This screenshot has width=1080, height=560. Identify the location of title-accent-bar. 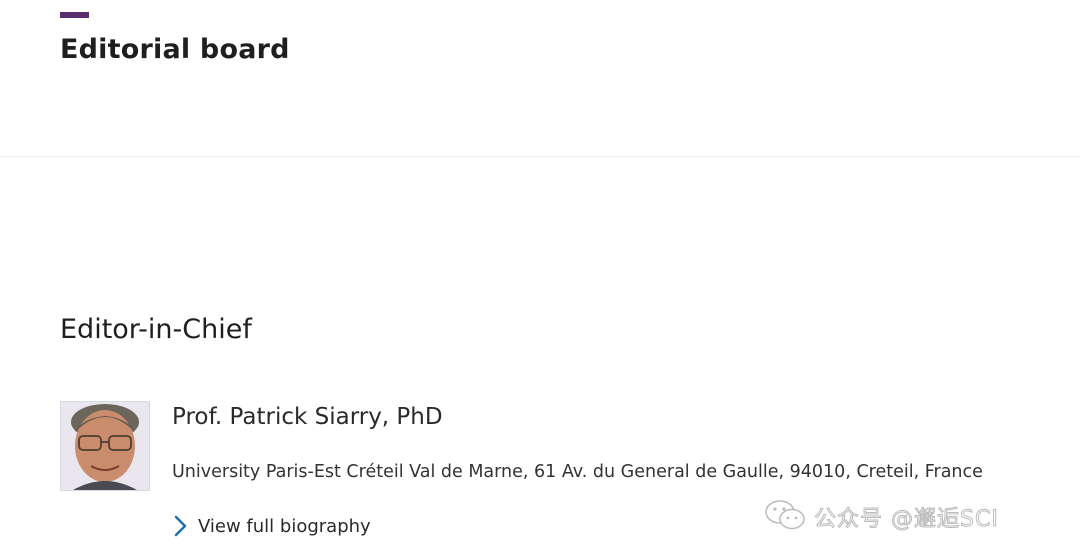
(74, 15).